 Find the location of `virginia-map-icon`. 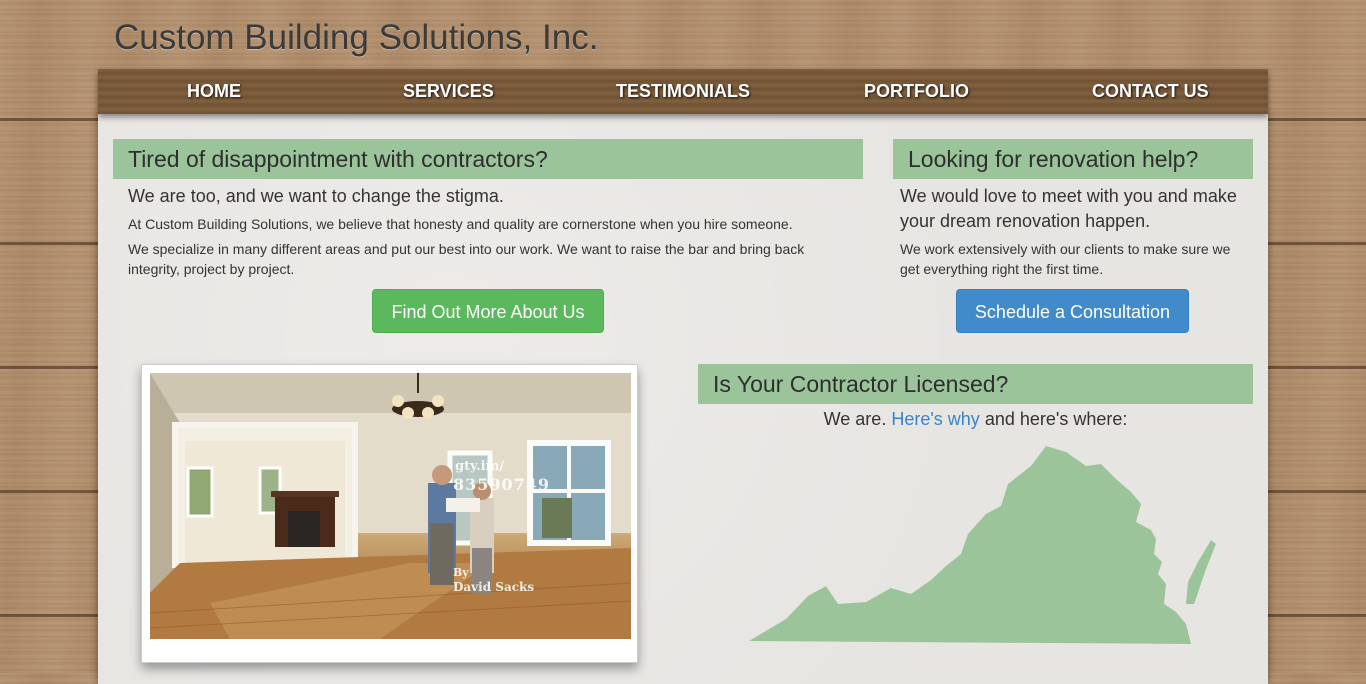

virginia-map-icon is located at coordinates (983, 546).